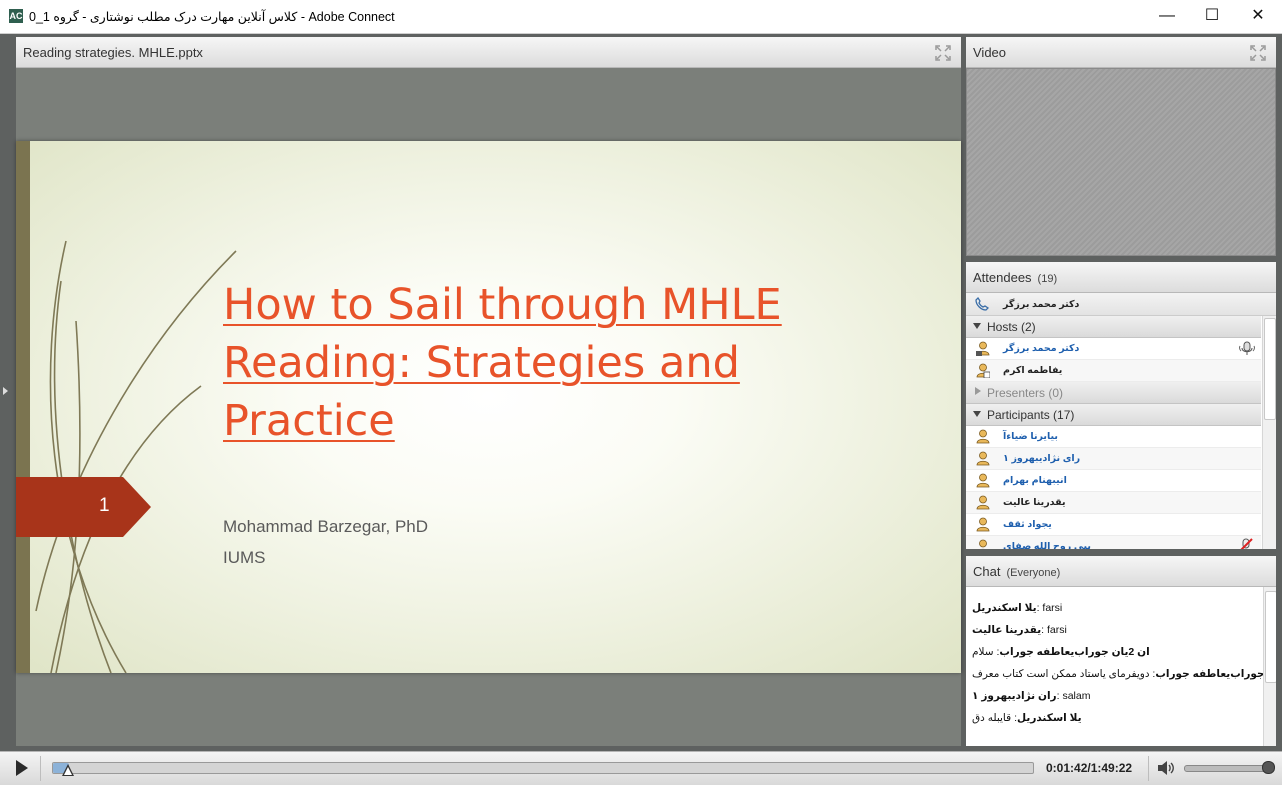 Image resolution: width=1282 pixels, height=785 pixels. What do you see at coordinates (1113, 371) in the screenshot?
I see `attendee-row: یفاطمه اکرم` at bounding box center [1113, 371].